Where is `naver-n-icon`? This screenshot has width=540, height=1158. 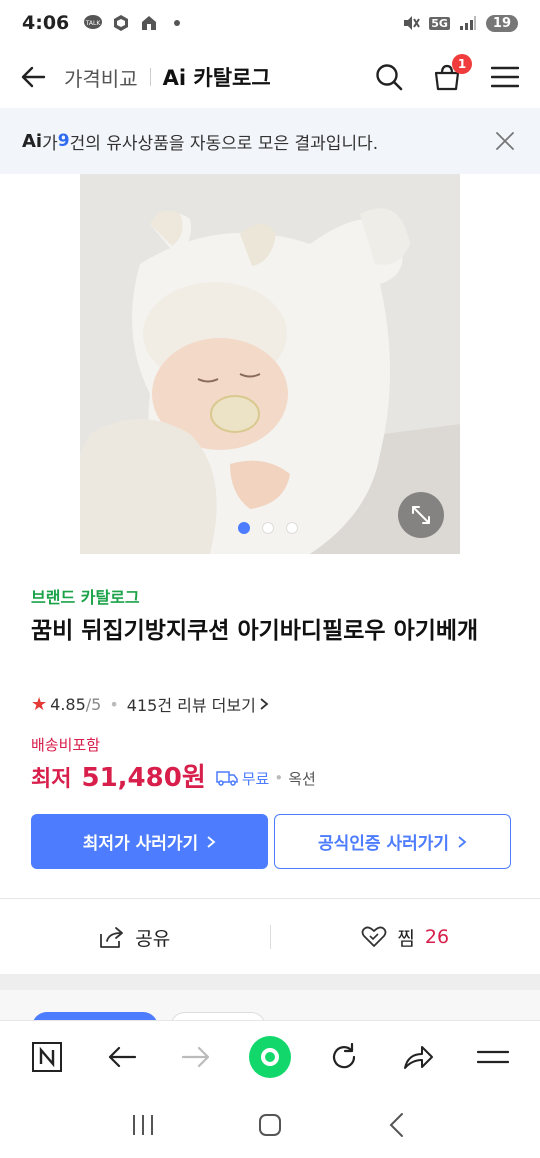
naver-n-icon is located at coordinates (47, 1056).